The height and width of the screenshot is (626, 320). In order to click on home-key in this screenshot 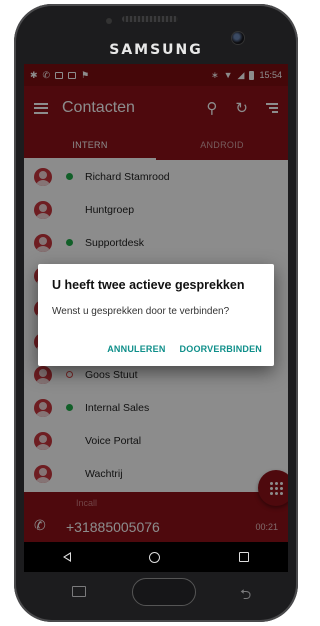, I will do `click(164, 592)`.